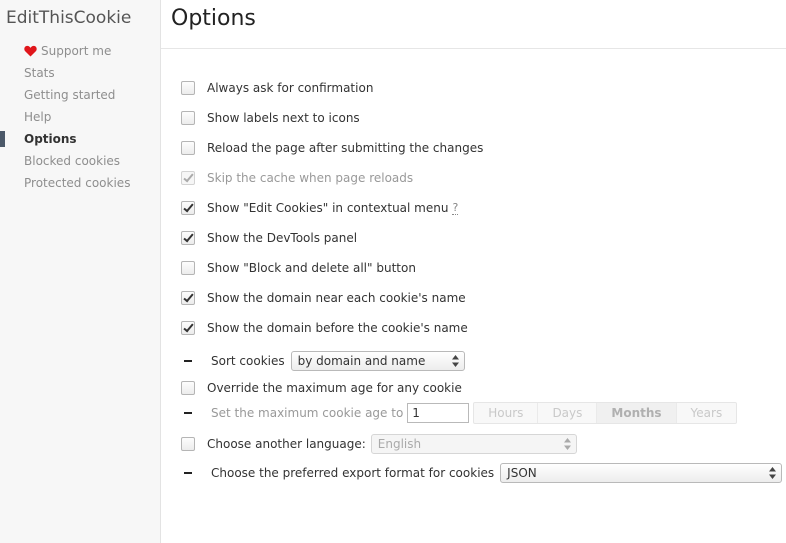 This screenshot has height=543, width=786. I want to click on language-value: English, so click(399, 444).